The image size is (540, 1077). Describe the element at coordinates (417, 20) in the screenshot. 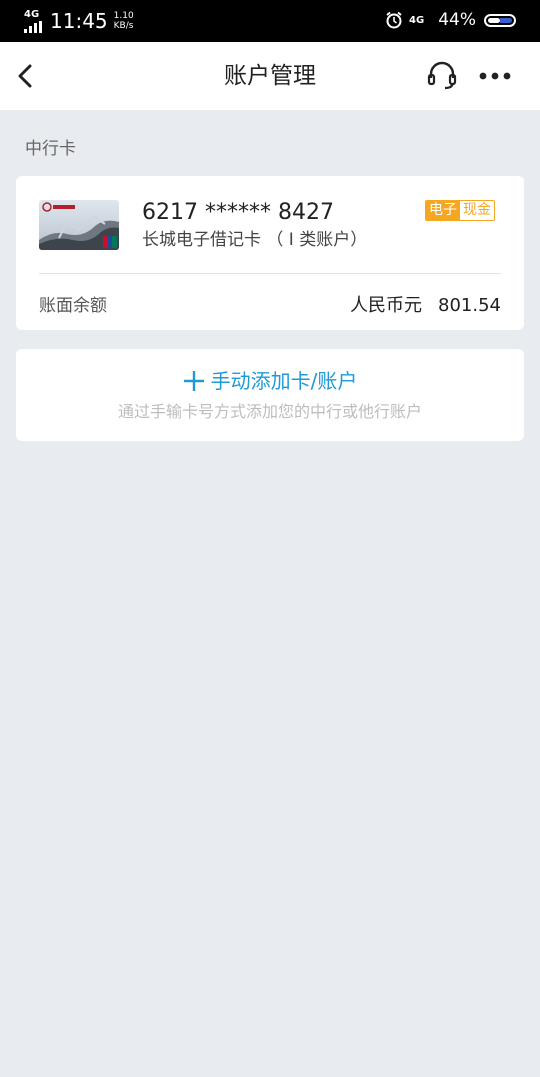

I see `network-type-2: 4G` at that location.